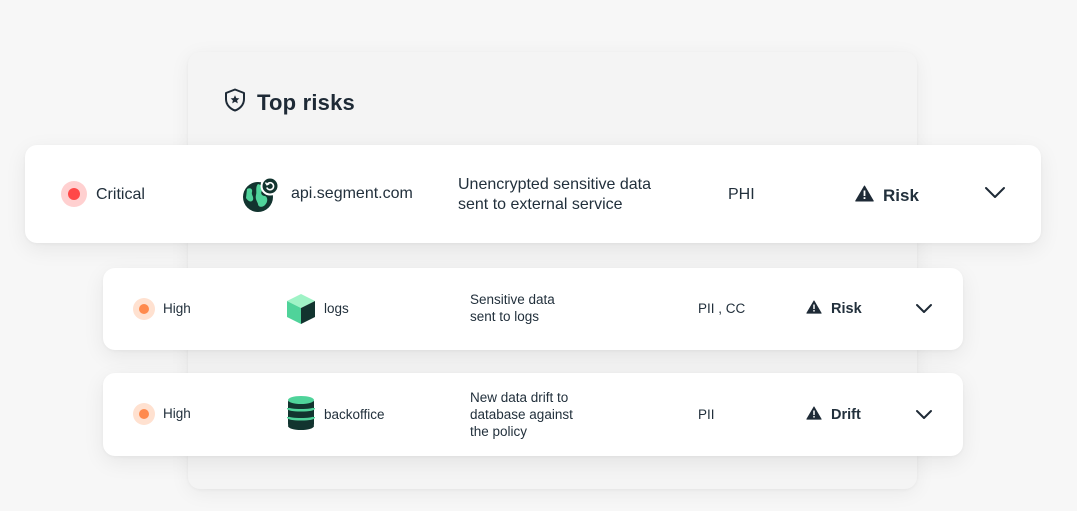  Describe the element at coordinates (741, 194) in the screenshot. I see `data-types: PHI` at that location.